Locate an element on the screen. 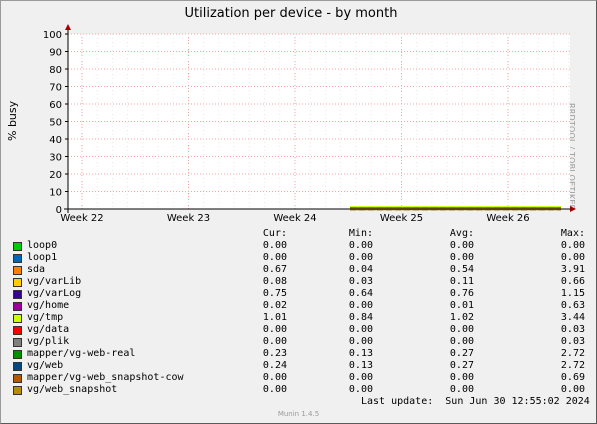 This screenshot has height=424, width=597. legend-series-name: vg/varLib is located at coordinates (54, 281).